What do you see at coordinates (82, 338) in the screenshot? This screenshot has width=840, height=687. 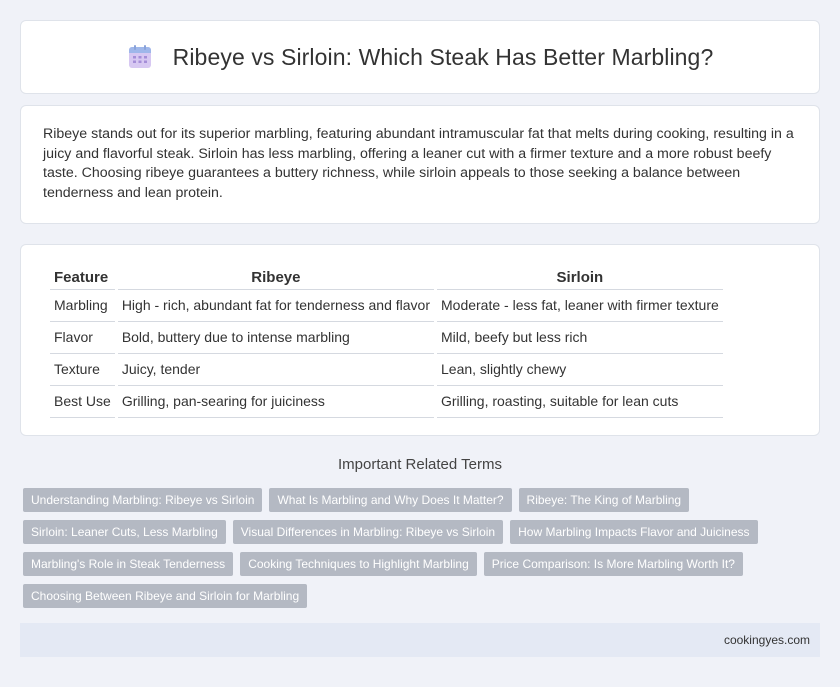 I see `cell-feature: Flavor` at bounding box center [82, 338].